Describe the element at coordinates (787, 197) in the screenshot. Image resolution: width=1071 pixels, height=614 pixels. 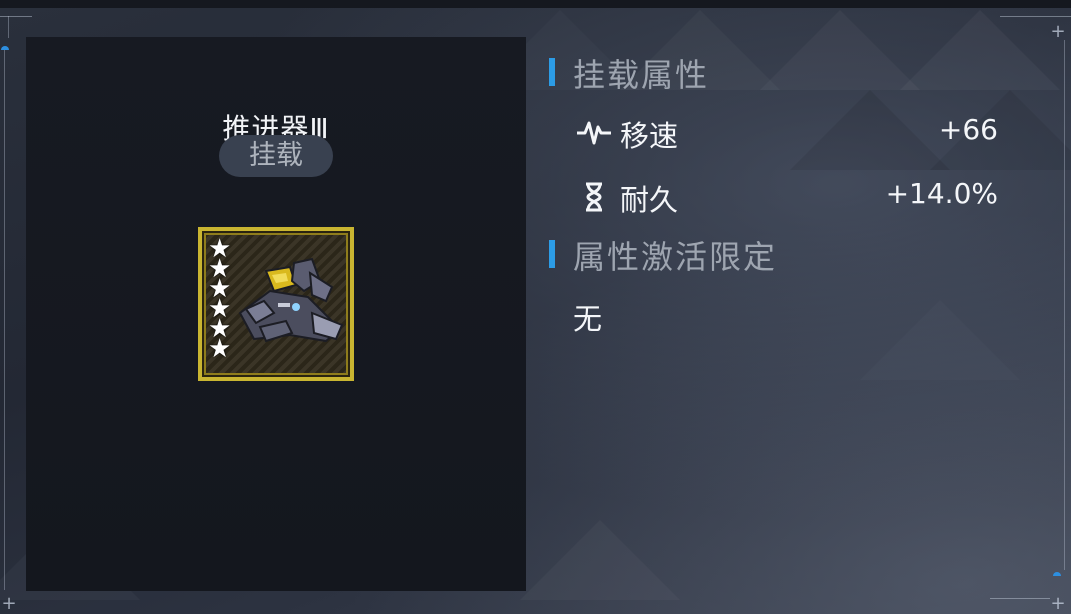
I see `attribute-row-durability: 耐久 +14.0%` at that location.